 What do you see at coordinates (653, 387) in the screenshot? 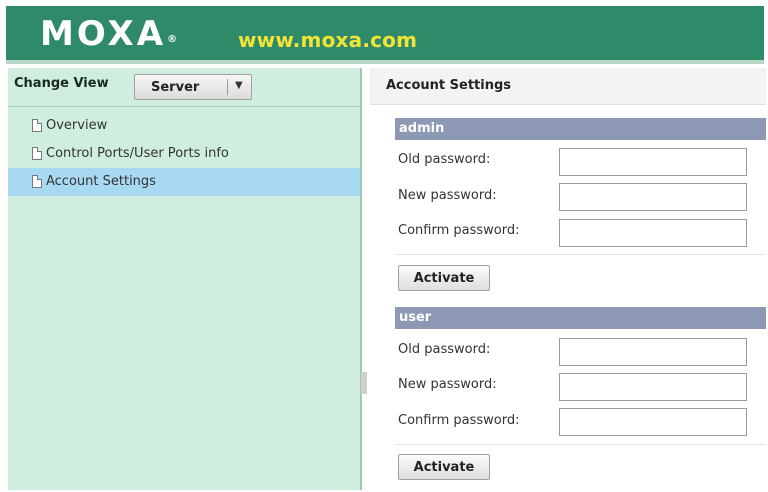
I see `user-new-password-field` at bounding box center [653, 387].